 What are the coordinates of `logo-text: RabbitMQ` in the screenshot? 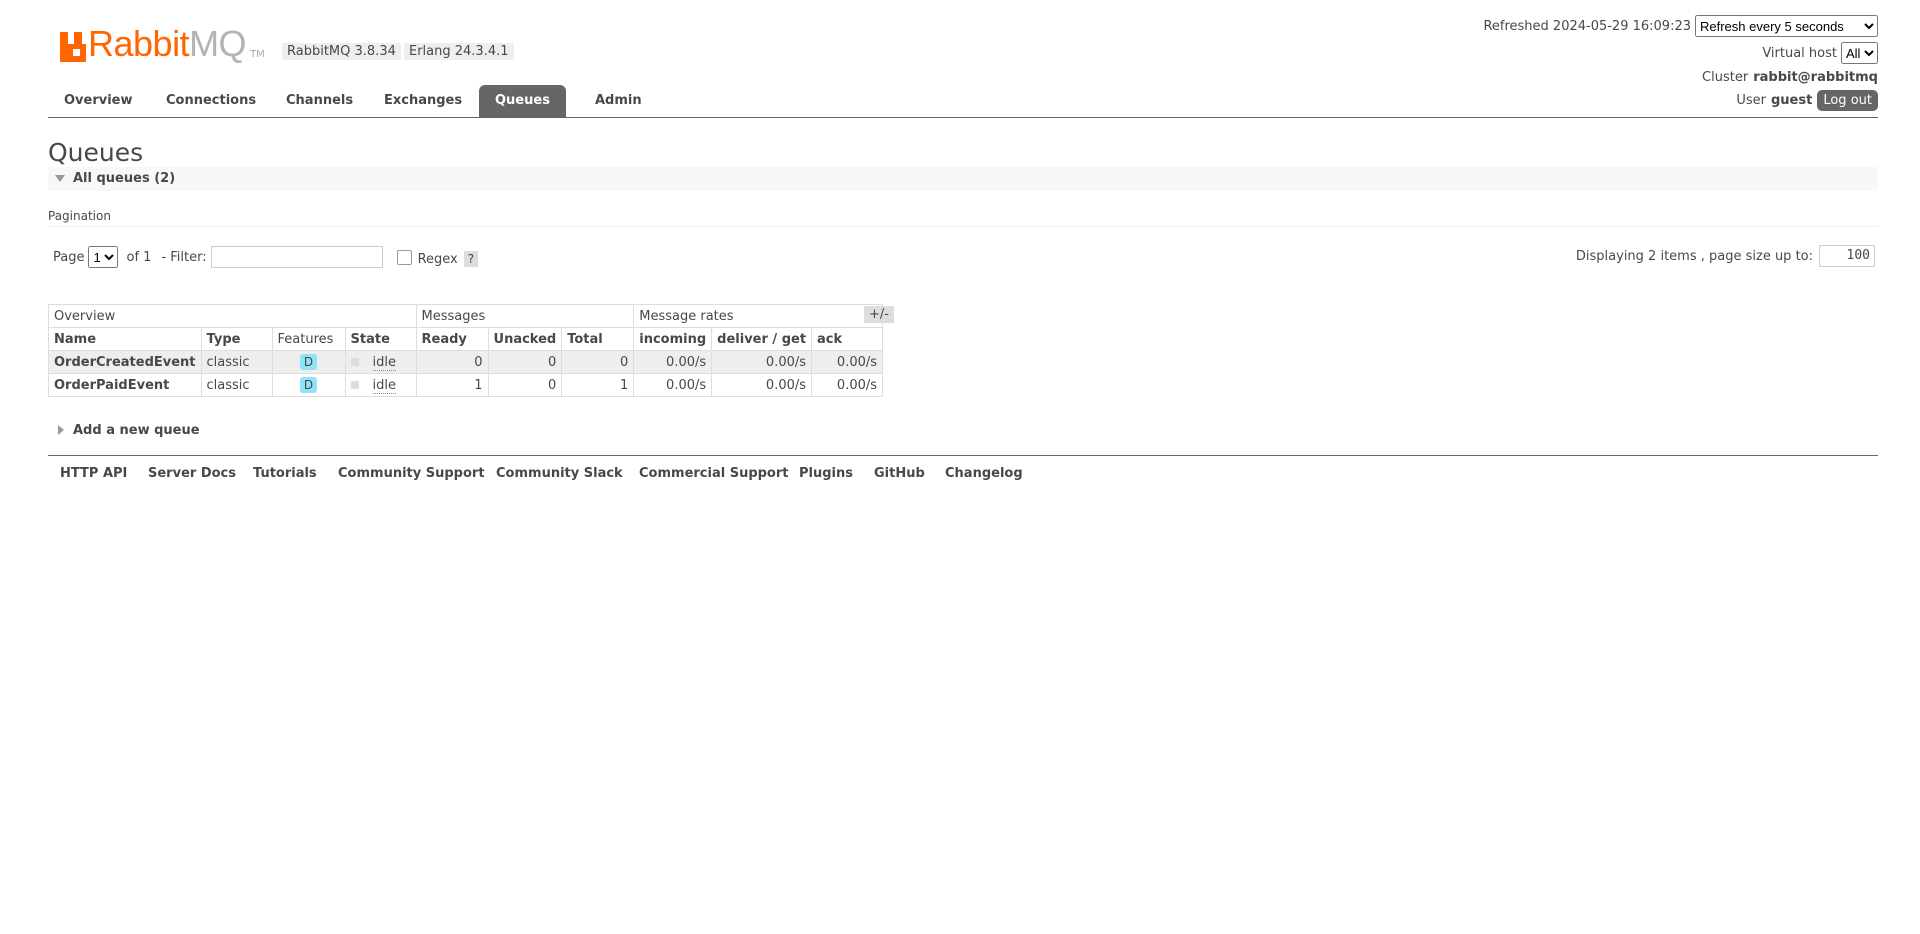 It's located at (167, 43).